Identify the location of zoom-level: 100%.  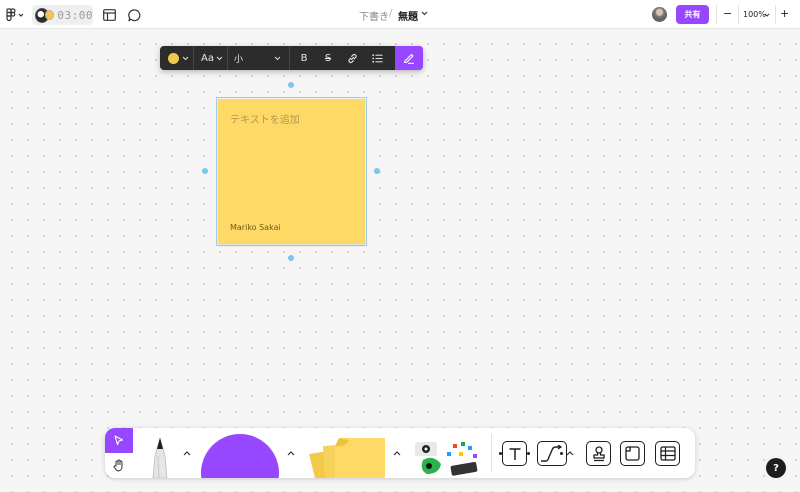
(754, 14).